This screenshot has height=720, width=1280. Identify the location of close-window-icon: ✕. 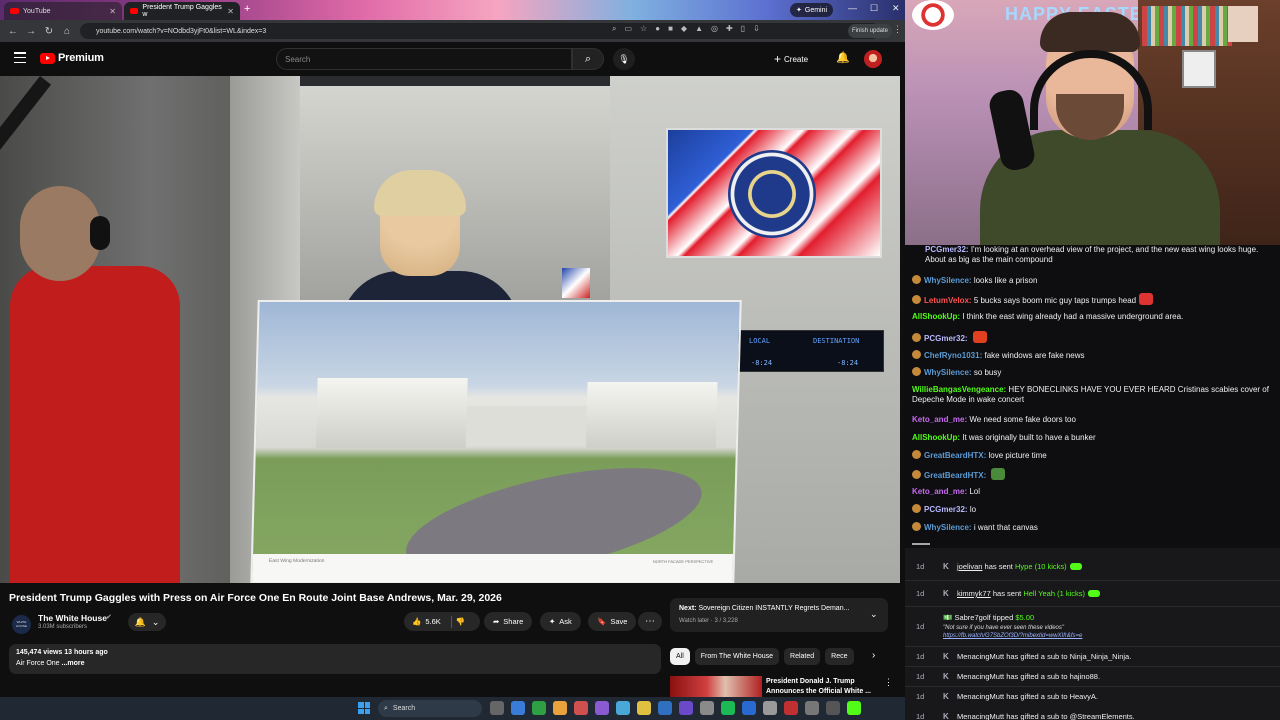
(896, 8).